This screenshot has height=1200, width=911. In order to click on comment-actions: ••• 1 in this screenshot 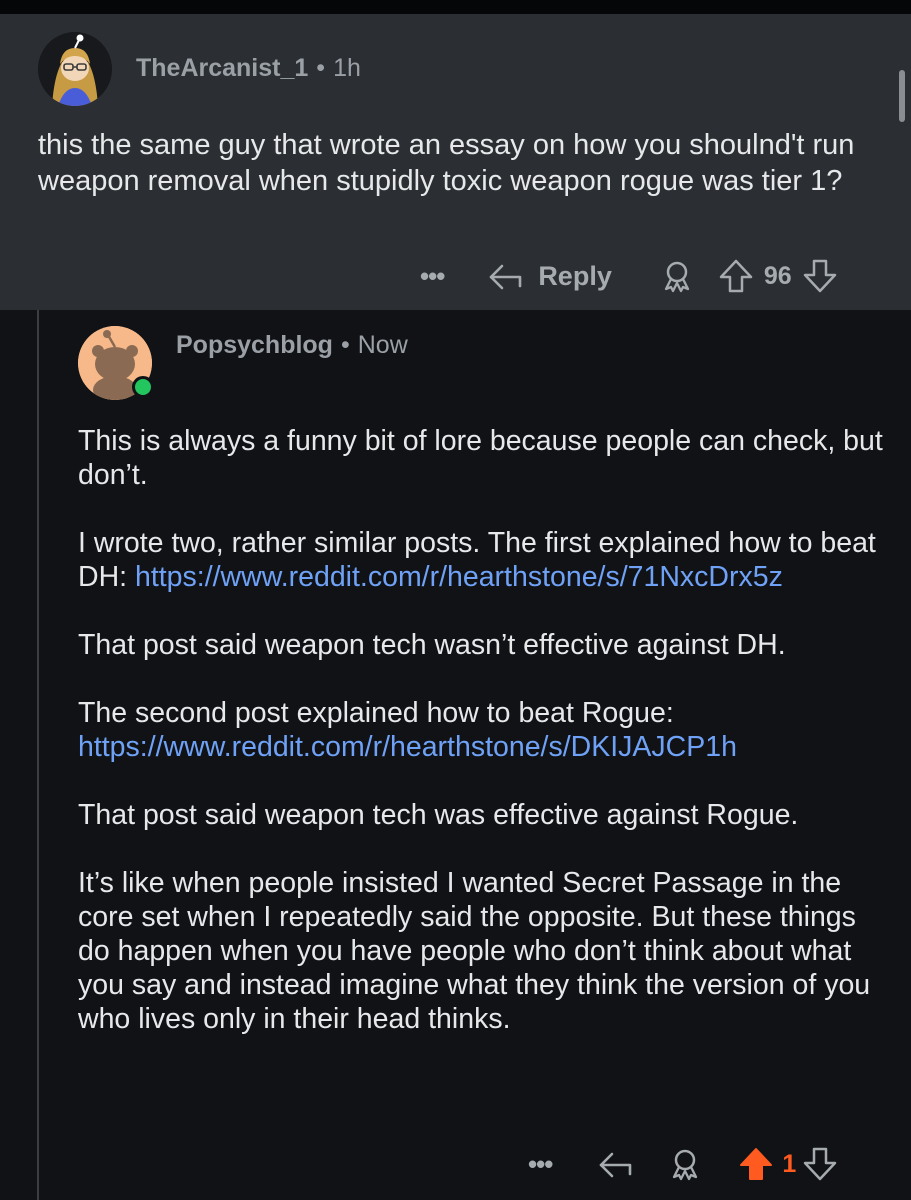, I will do `click(683, 1164)`.